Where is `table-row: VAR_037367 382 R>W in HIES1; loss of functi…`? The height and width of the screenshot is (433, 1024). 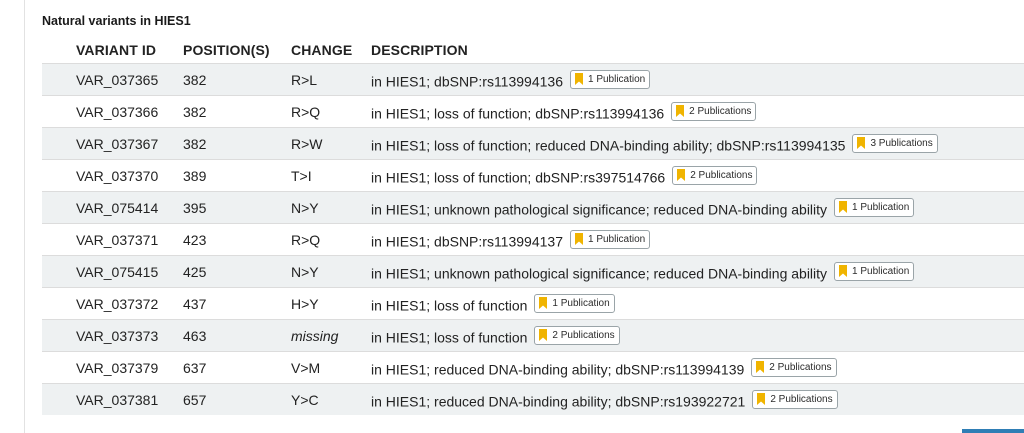 table-row: VAR_037367 382 R>W in HIES1; loss of functi… is located at coordinates (533, 143).